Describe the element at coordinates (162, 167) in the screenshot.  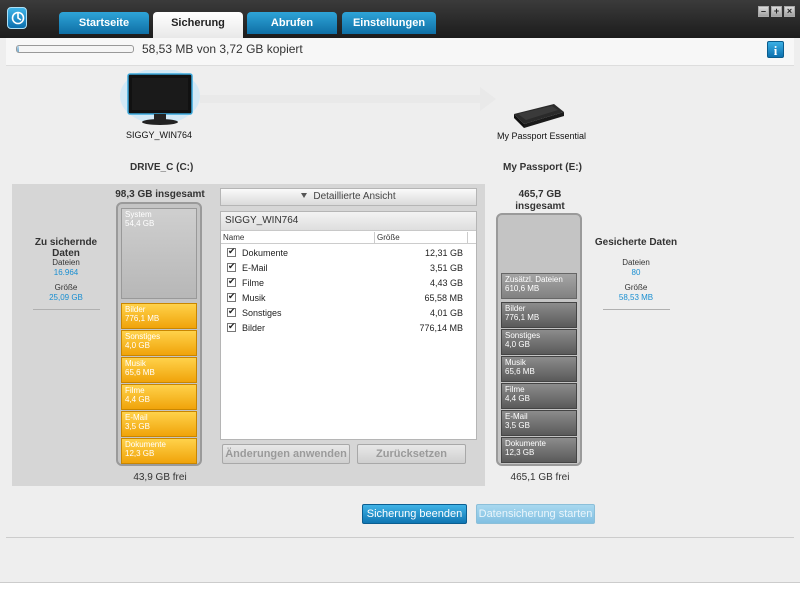
I see `source-drive-title: DRIVE_C (C:)` at that location.